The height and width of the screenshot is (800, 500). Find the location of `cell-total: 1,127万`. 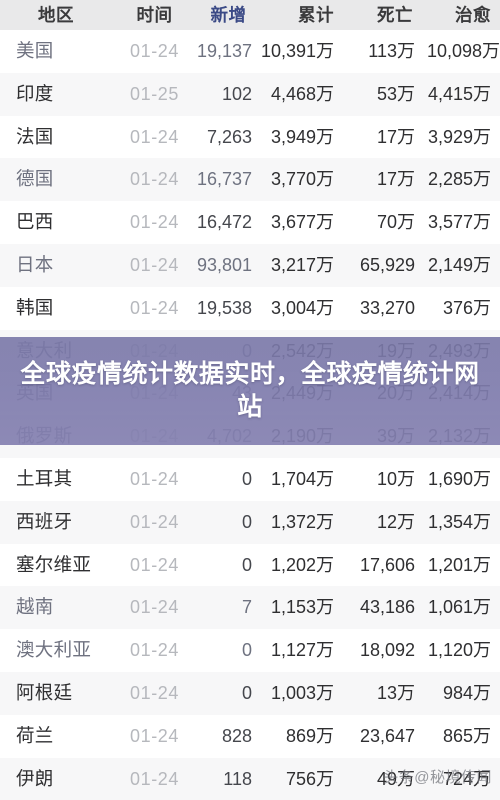

cell-total: 1,127万 is located at coordinates (302, 650).